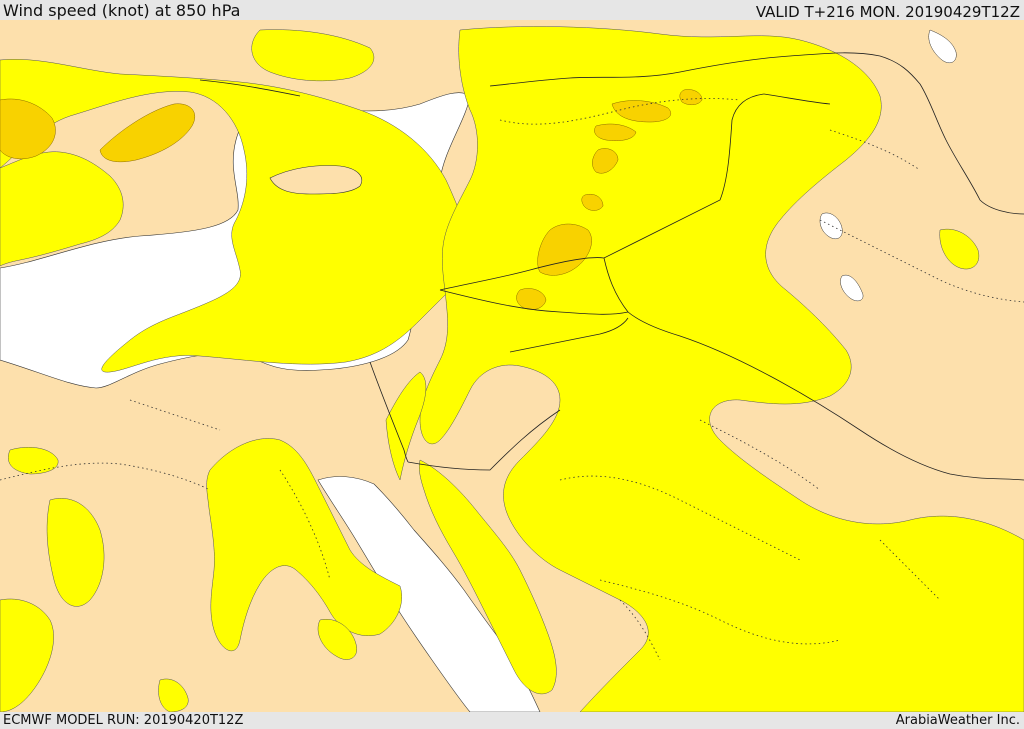 This screenshot has width=1024, height=729. What do you see at coordinates (123, 720) in the screenshot?
I see `model-run-label: ECMWF MODEL RUN: 20190420T12Z` at bounding box center [123, 720].